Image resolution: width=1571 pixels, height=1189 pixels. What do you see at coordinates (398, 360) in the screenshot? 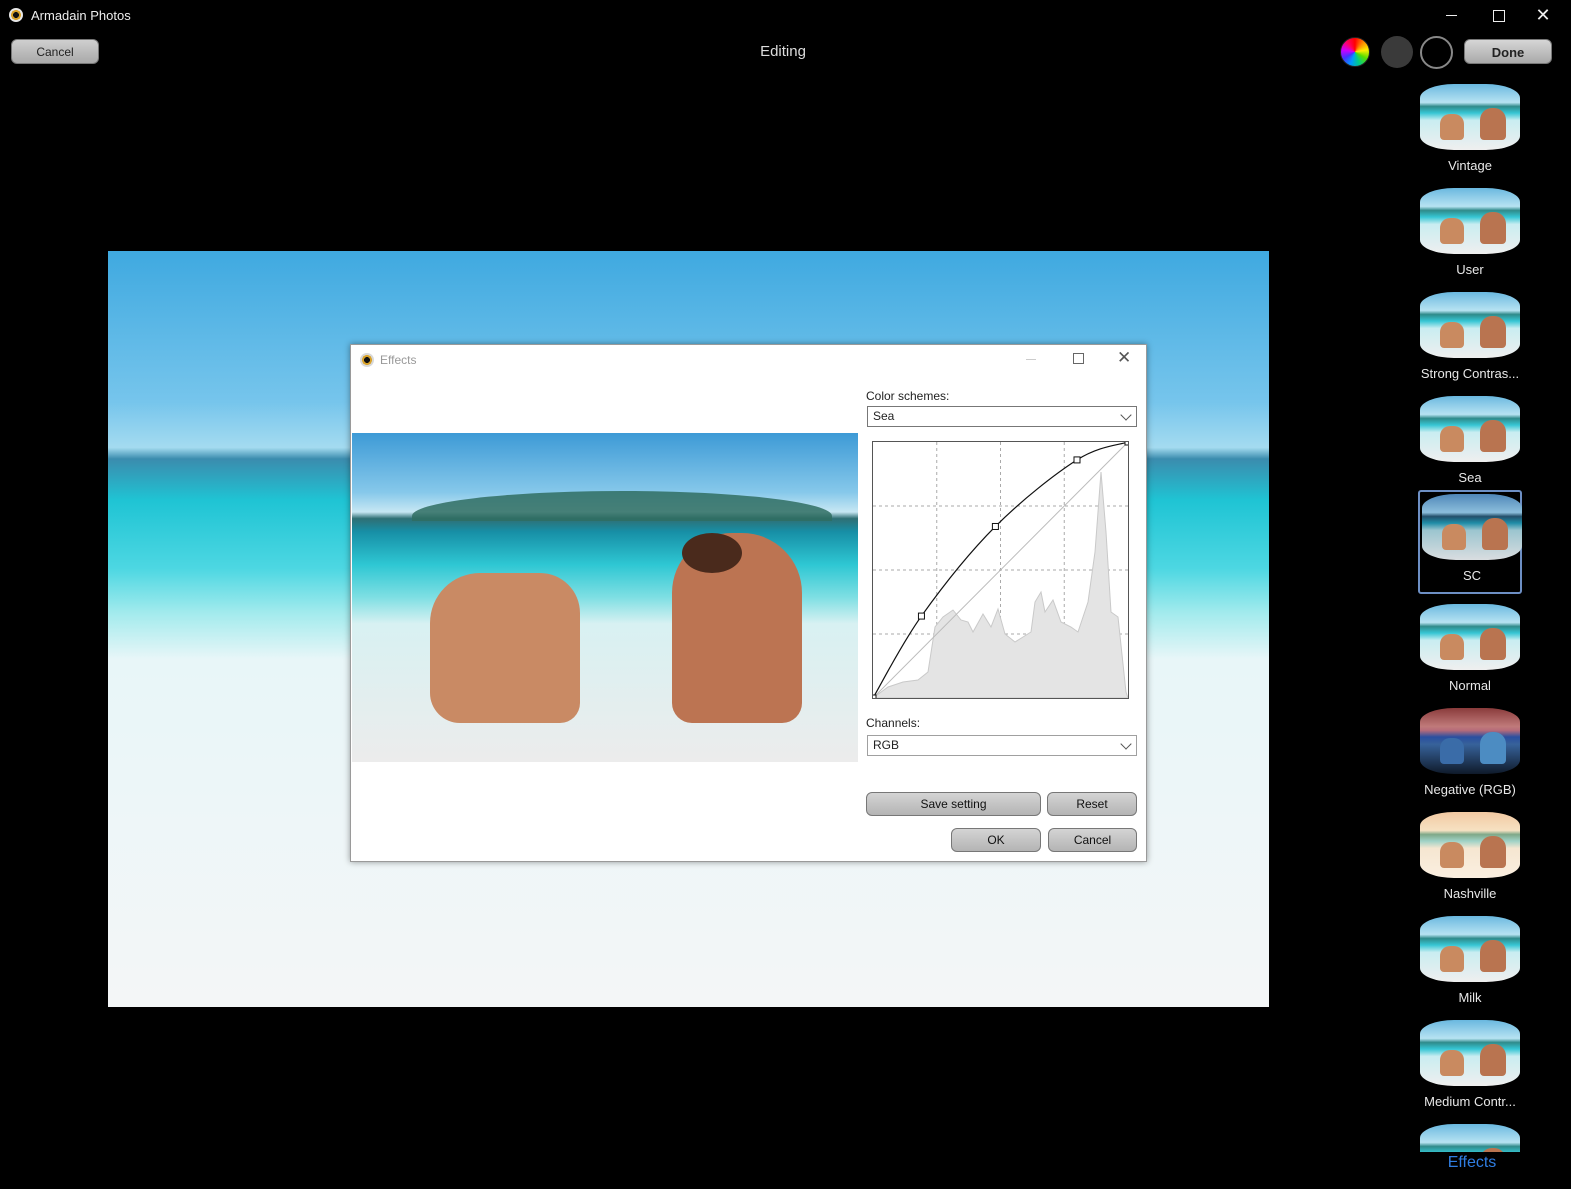
I see `dialog-title: Effects` at bounding box center [398, 360].